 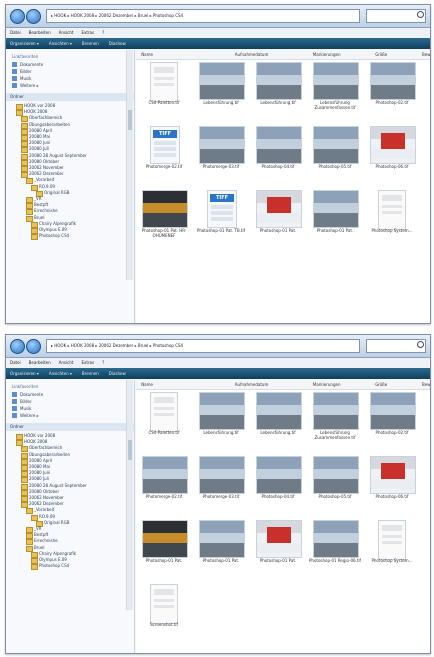 What do you see at coordinates (164, 484) in the screenshot?
I see `file-item: Photomerge-02.tif` at bounding box center [164, 484].